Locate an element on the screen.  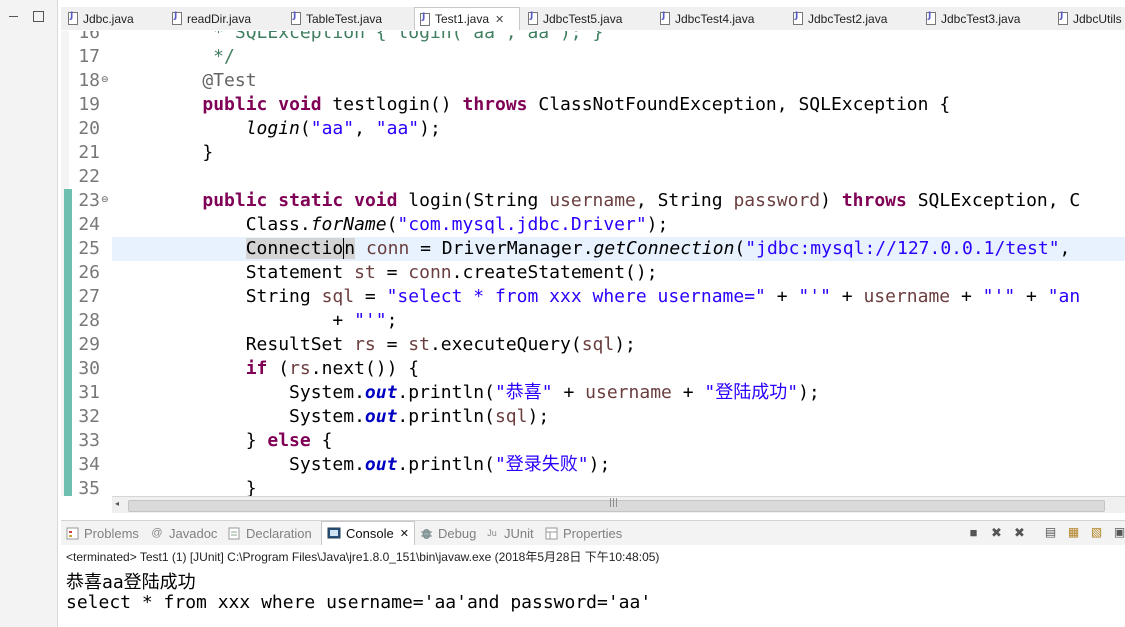
code-line: 34 System.out.println("登录失败"); is located at coordinates (344, 464).